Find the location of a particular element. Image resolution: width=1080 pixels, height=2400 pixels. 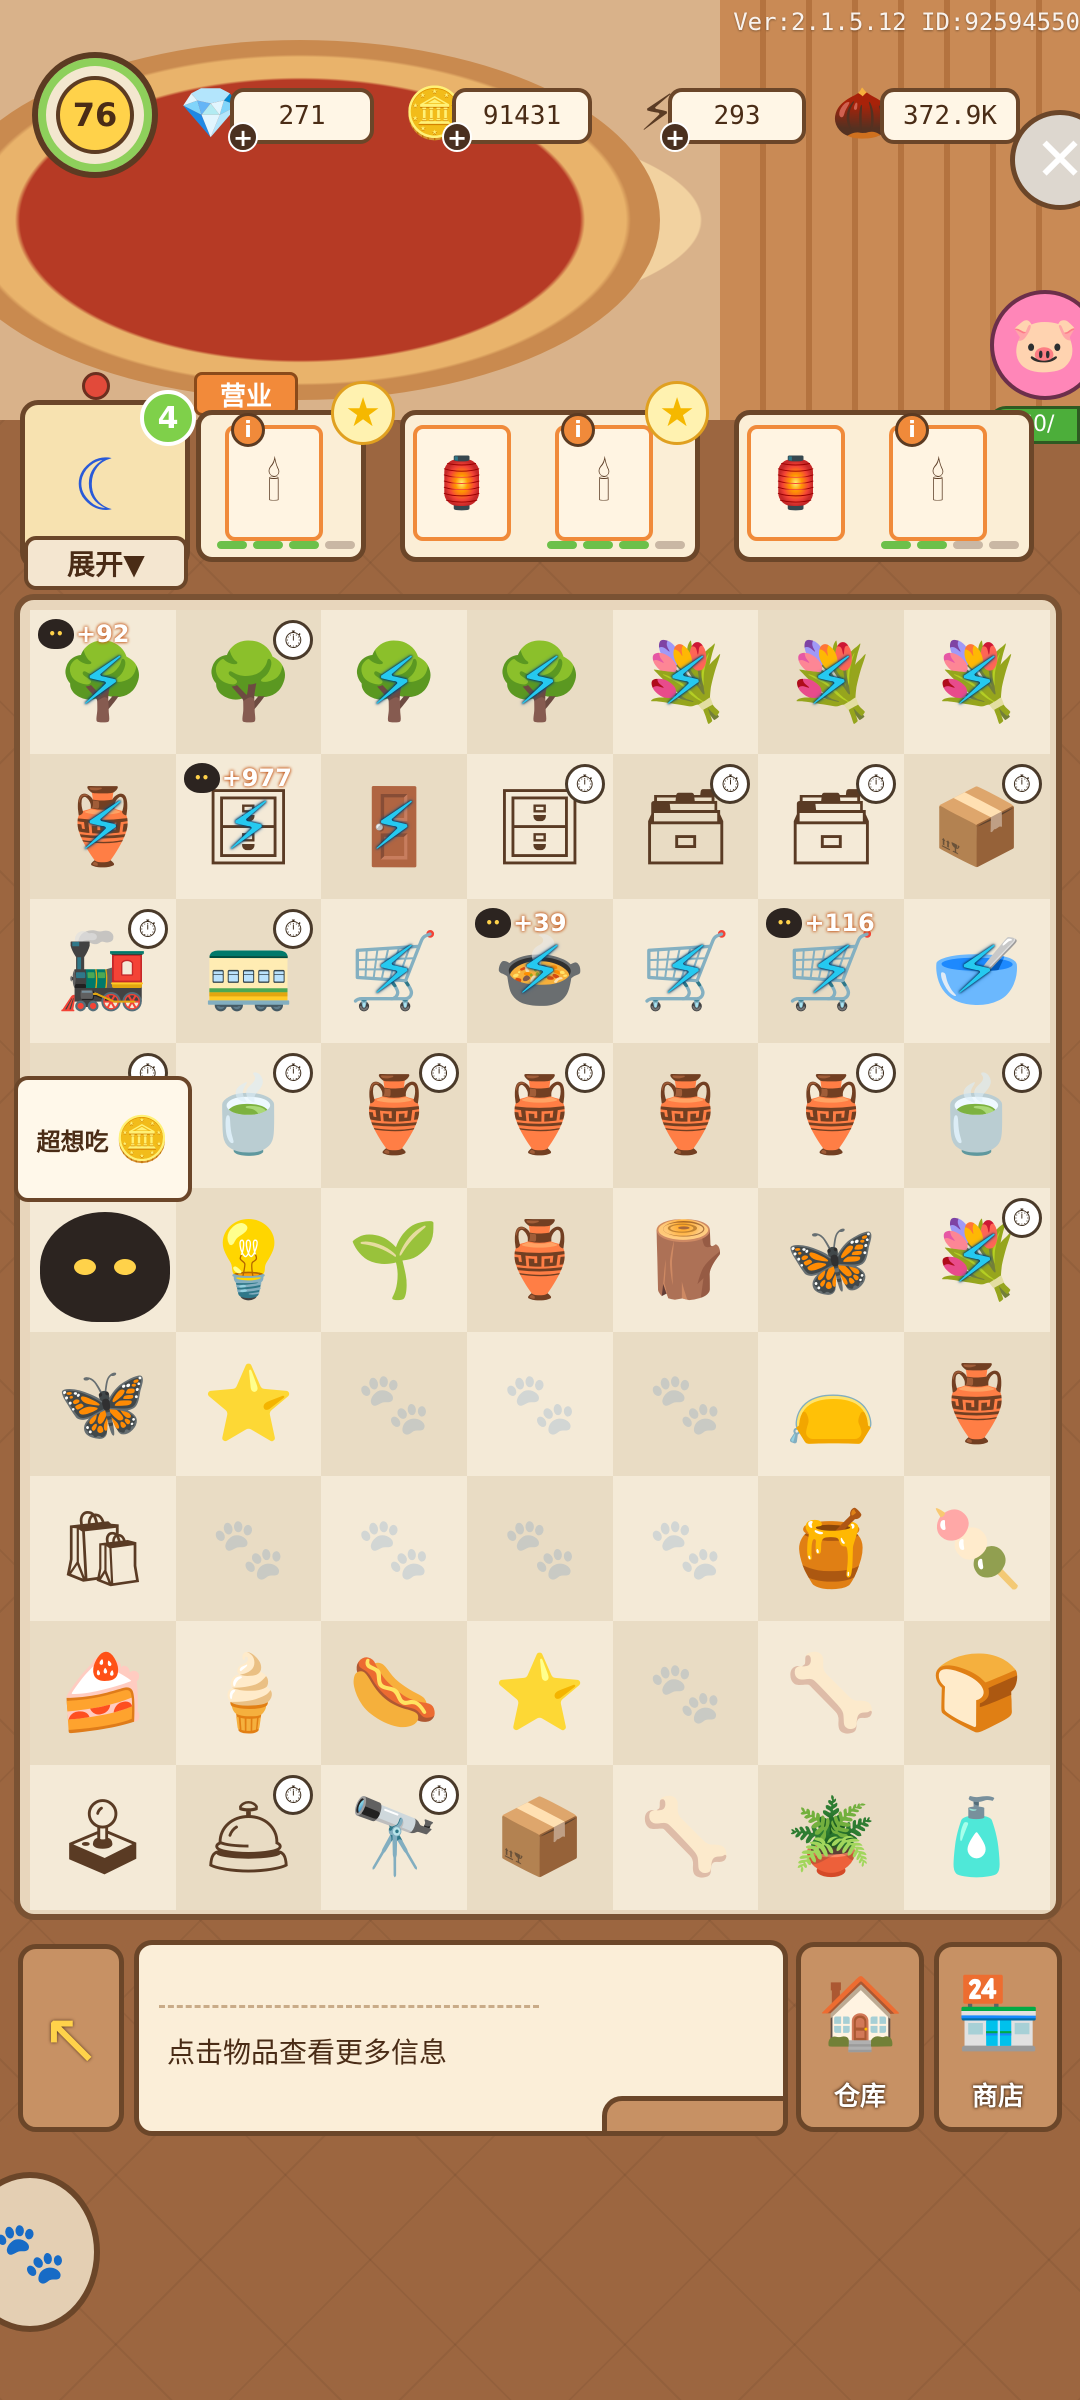

board-cell: 🚃 ⏱ is located at coordinates (248, 971).